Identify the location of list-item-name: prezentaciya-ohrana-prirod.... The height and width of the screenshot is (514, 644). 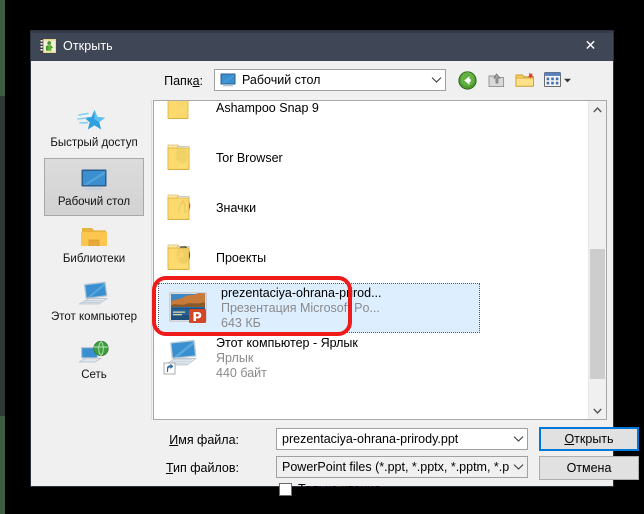
(301, 292).